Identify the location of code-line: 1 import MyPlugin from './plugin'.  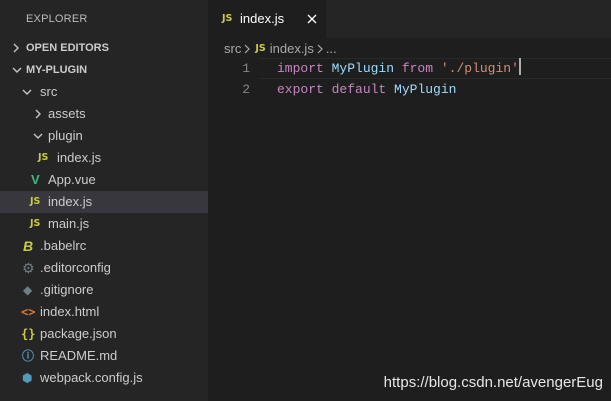
(409, 68).